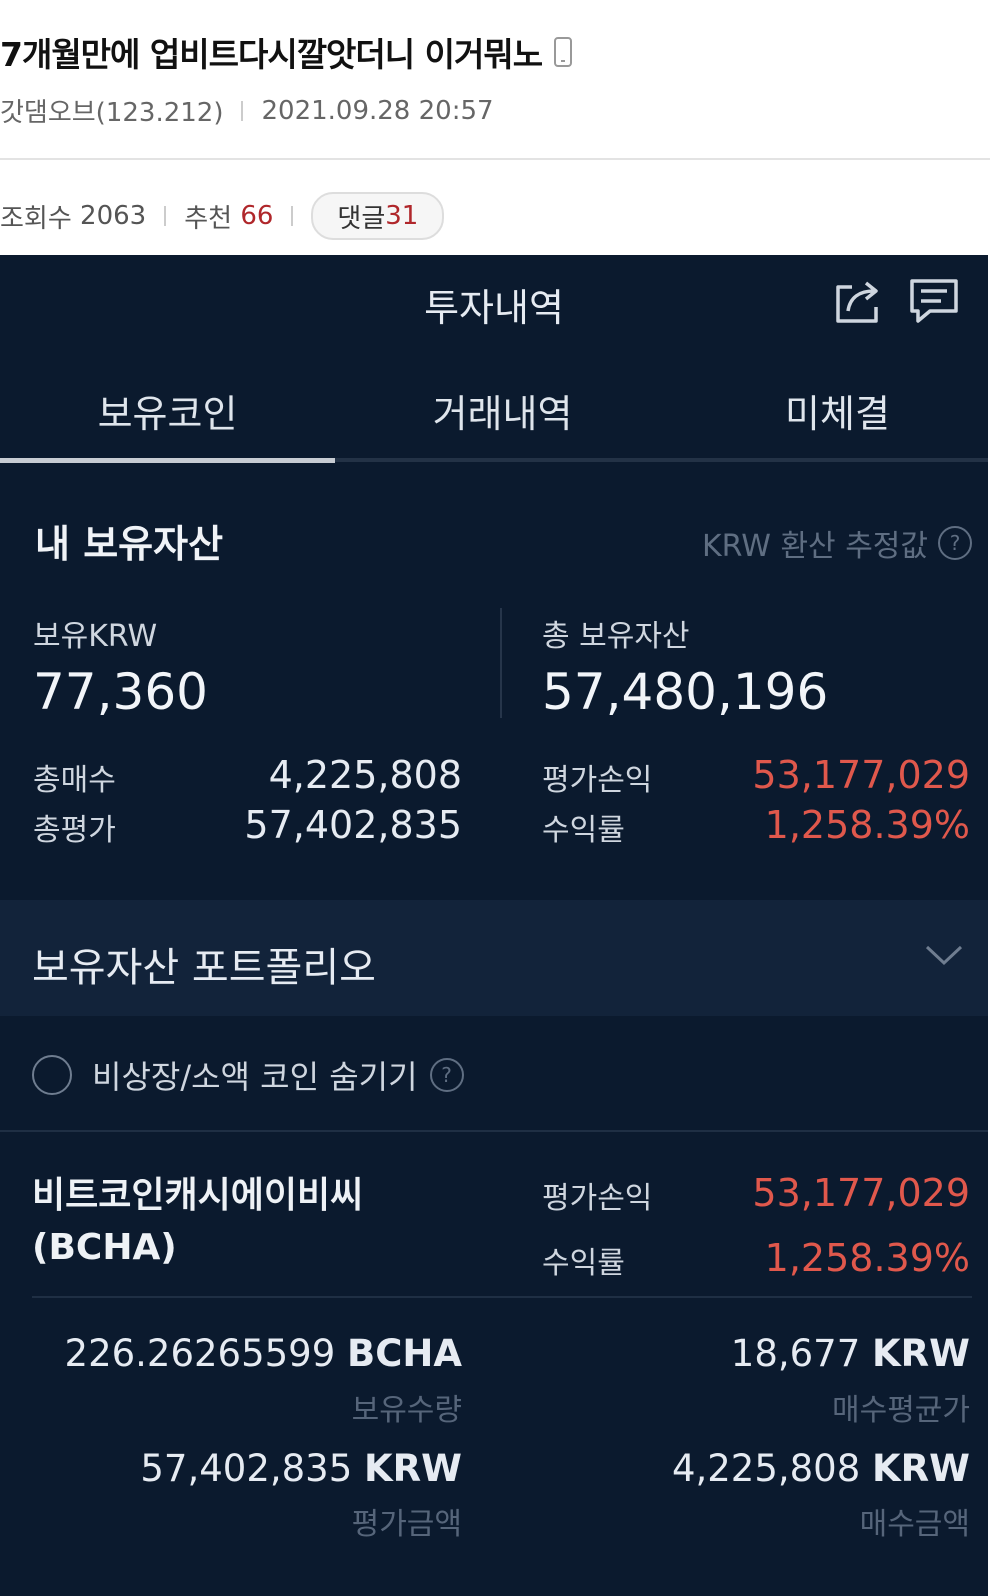 This screenshot has width=1006, height=1596. I want to click on coin-rate-value: 1,258.39%, so click(867, 1258).